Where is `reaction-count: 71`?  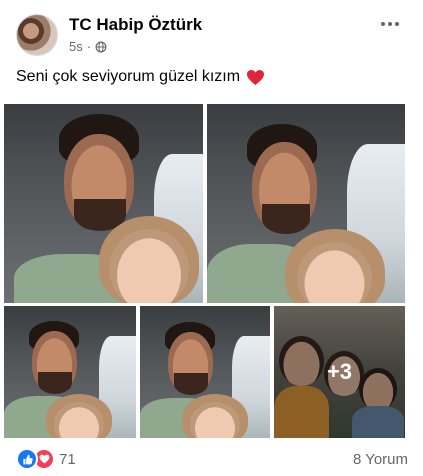
reaction-count: 71 is located at coordinates (67, 459).